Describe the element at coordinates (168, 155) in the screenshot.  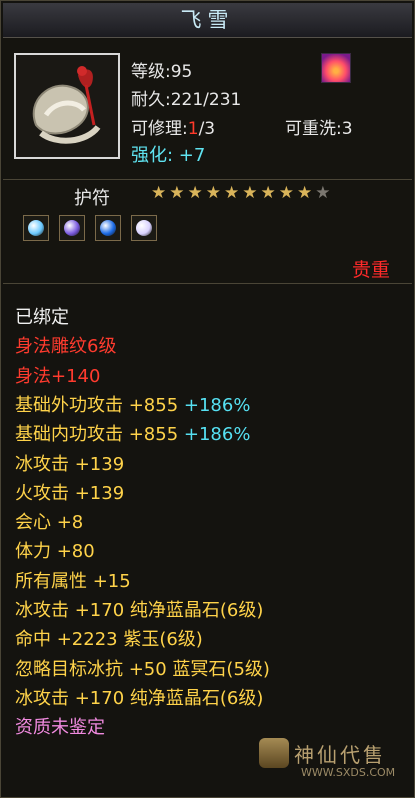
I see `enhance-text: 强化: +7` at that location.